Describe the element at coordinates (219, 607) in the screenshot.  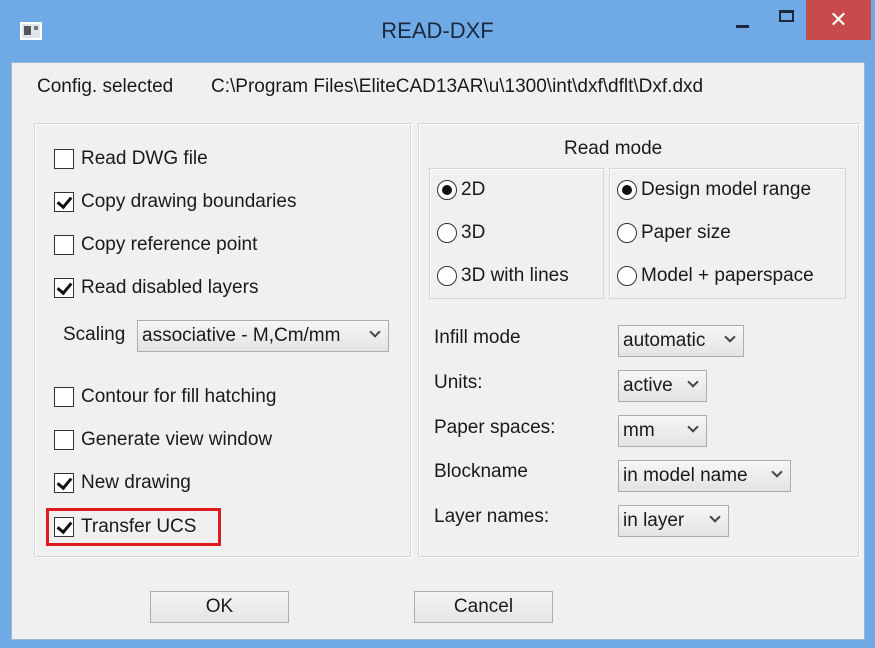
I see `ok-button: OK` at that location.